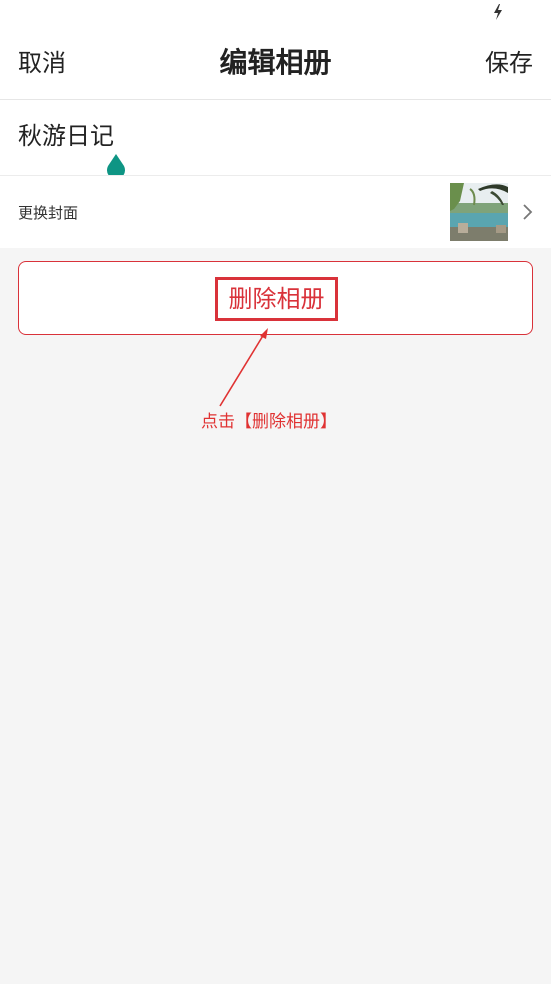  Describe the element at coordinates (268, 136) in the screenshot. I see `album-name-input: 秋游日记` at that location.